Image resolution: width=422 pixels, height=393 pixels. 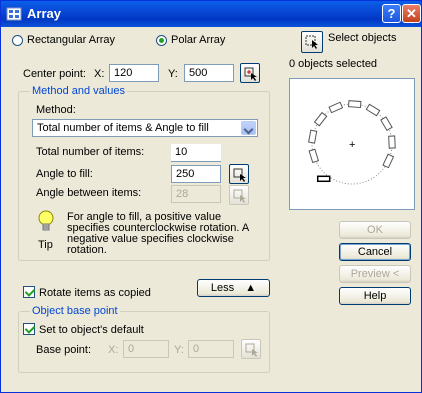 I want to click on method-values-title: Method and values, so click(x=78, y=91).